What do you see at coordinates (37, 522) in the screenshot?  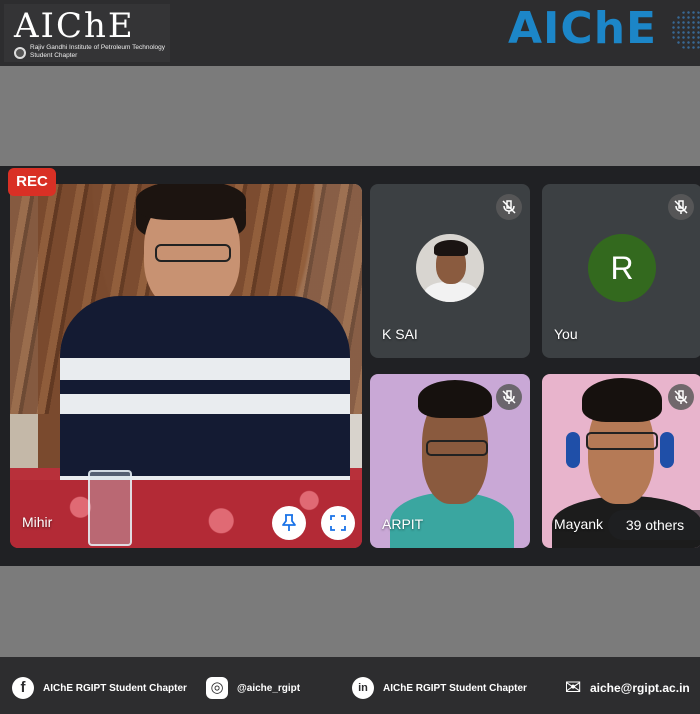 I see `participant-name-label: Mihir` at bounding box center [37, 522].